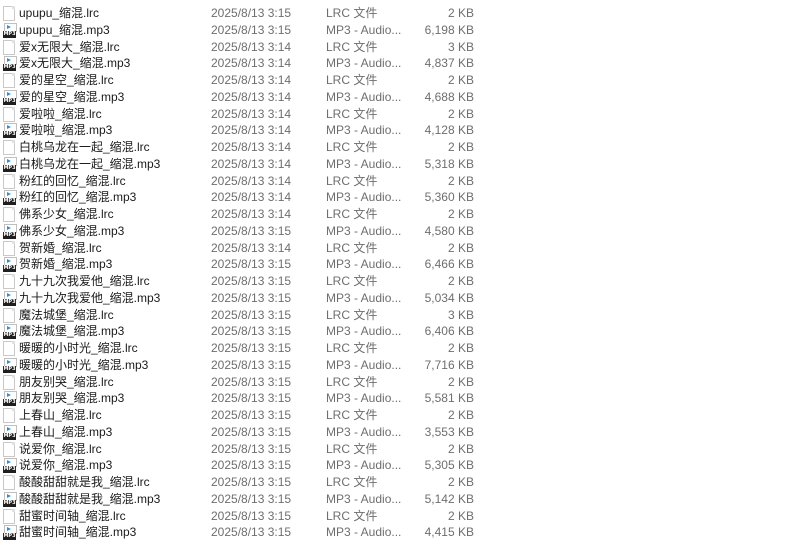 This screenshot has height=544, width=800. Describe the element at coordinates (77, 197) in the screenshot. I see `file-name: 粉红的回忆_缩混.mp3` at that location.